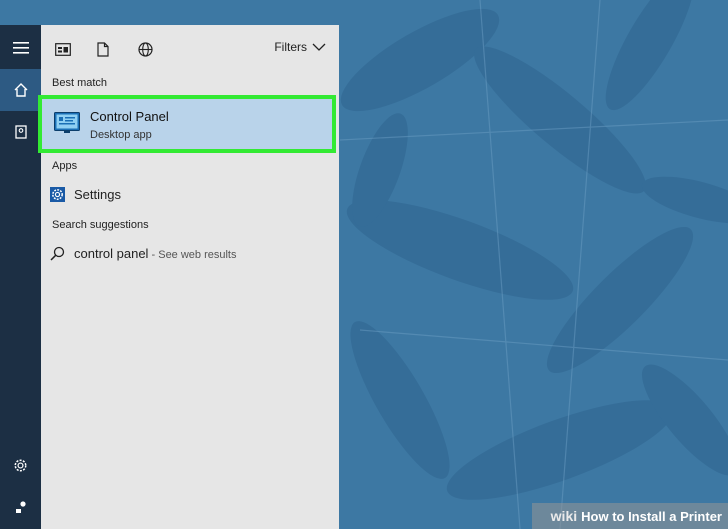  Describe the element at coordinates (100, 225) in the screenshot. I see `search-suggestions-heading: Search suggestions` at that location.